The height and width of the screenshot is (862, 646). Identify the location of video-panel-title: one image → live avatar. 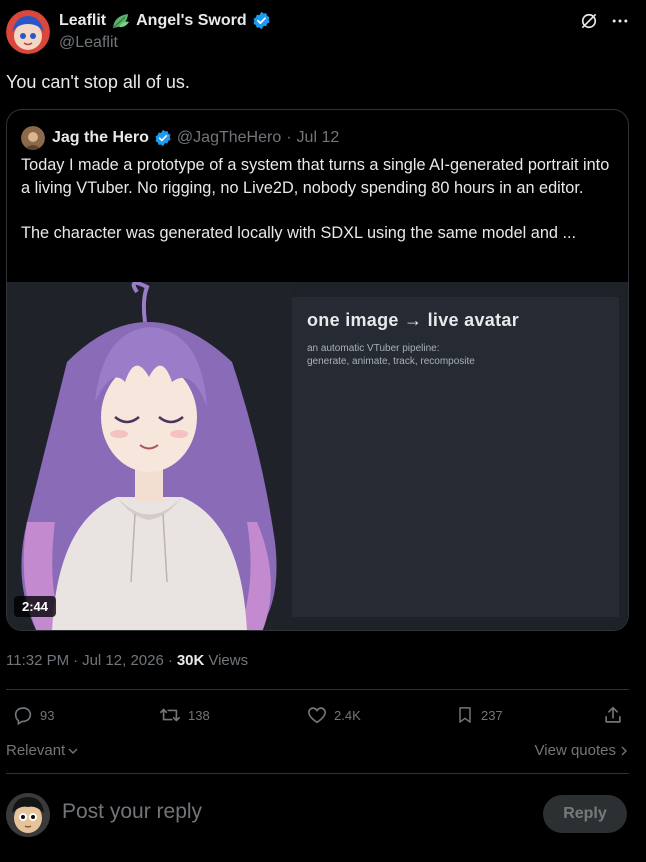
(413, 320).